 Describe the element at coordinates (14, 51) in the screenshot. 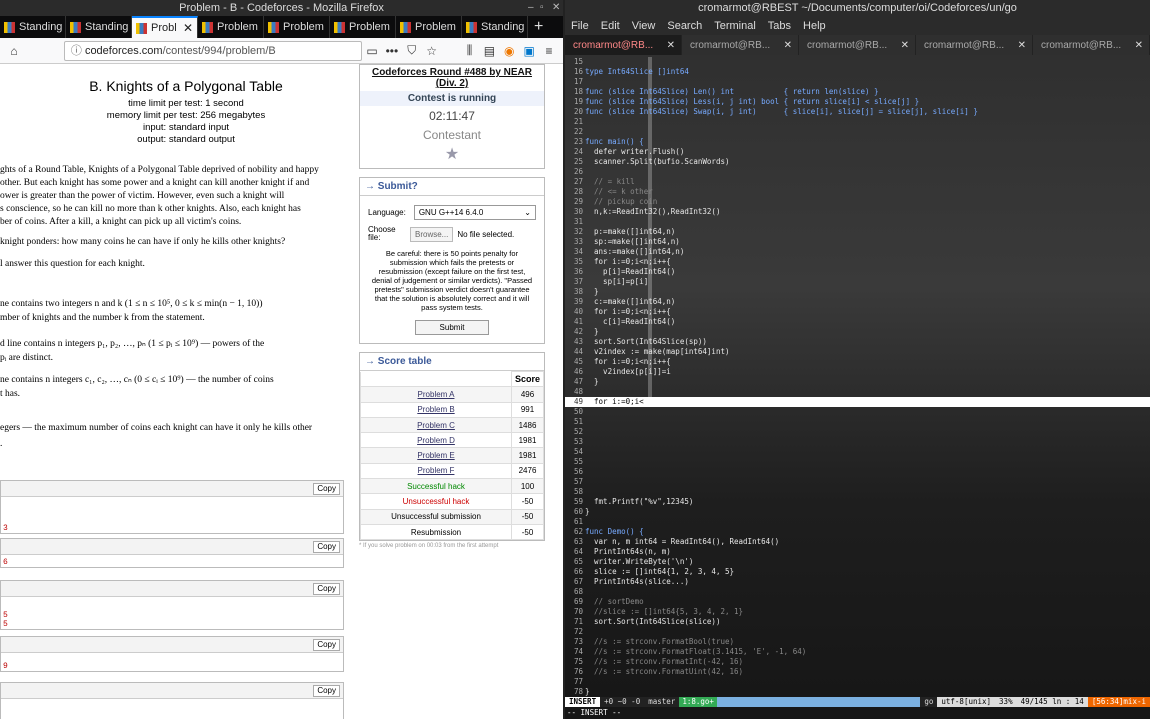

I see `home-icon: ⌂` at that location.